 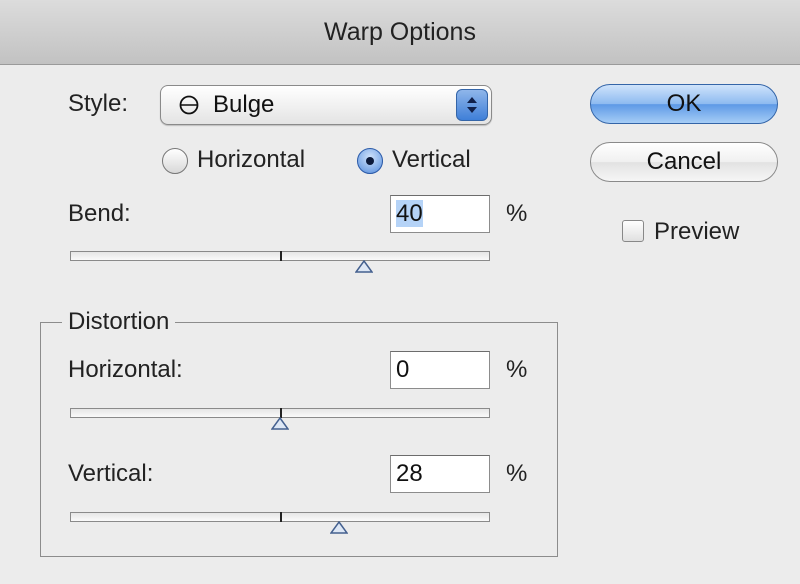 I want to click on distortion-horizontal-input: 0, so click(x=440, y=370).